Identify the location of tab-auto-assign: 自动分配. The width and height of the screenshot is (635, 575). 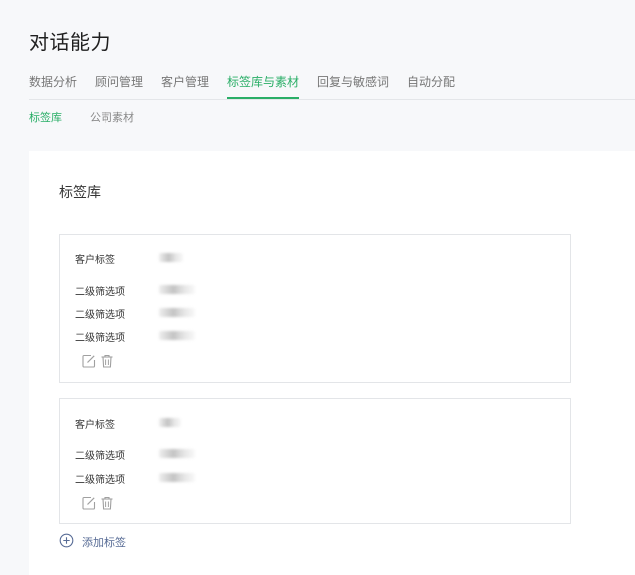
(431, 85).